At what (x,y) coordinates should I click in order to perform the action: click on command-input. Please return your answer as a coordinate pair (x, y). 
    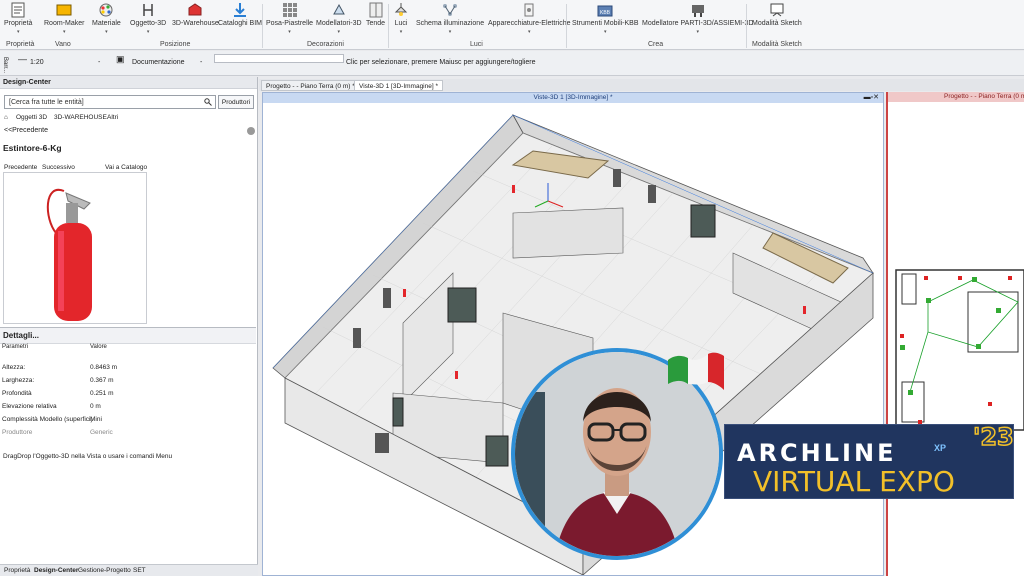
    Looking at the image, I should click on (279, 58).